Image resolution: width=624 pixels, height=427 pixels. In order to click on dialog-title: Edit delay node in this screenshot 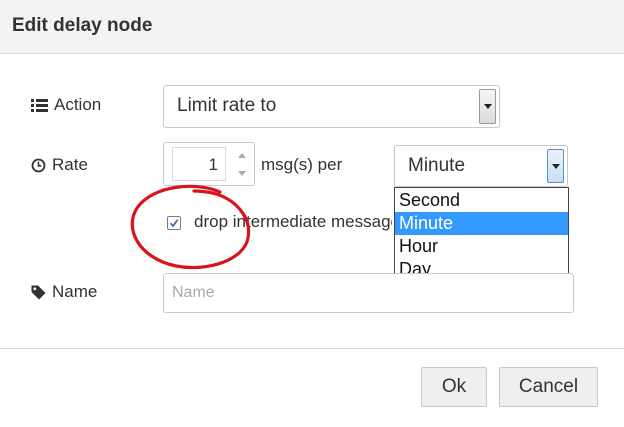, I will do `click(82, 25)`.